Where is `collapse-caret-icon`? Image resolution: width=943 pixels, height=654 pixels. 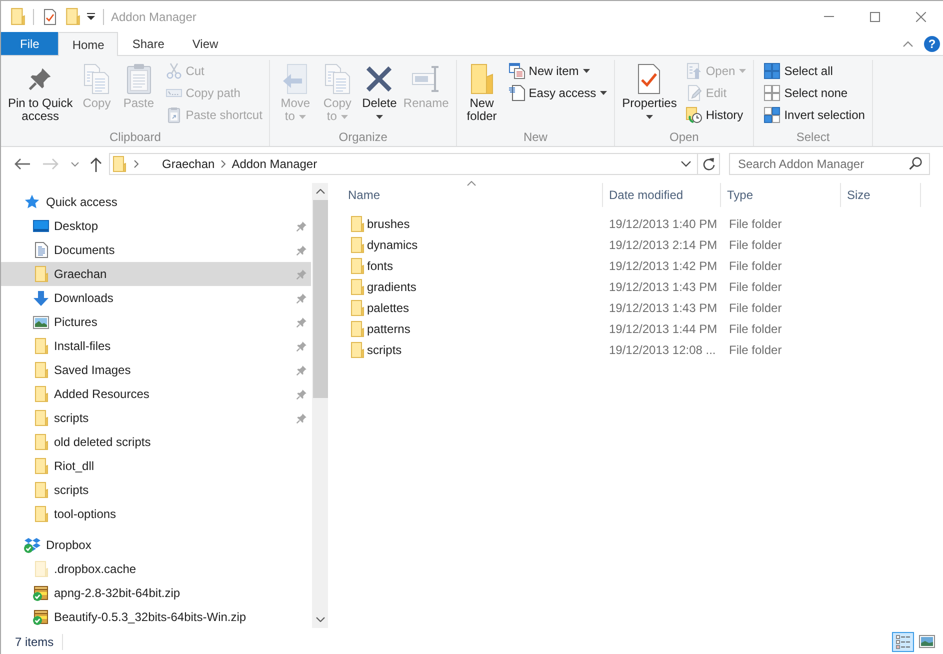
collapse-caret-icon is located at coordinates (908, 43).